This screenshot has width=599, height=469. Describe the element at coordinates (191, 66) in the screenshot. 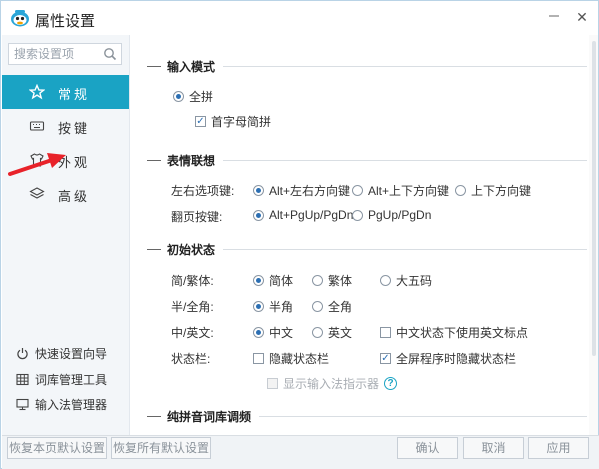

I see `section-title: 输入模式` at that location.